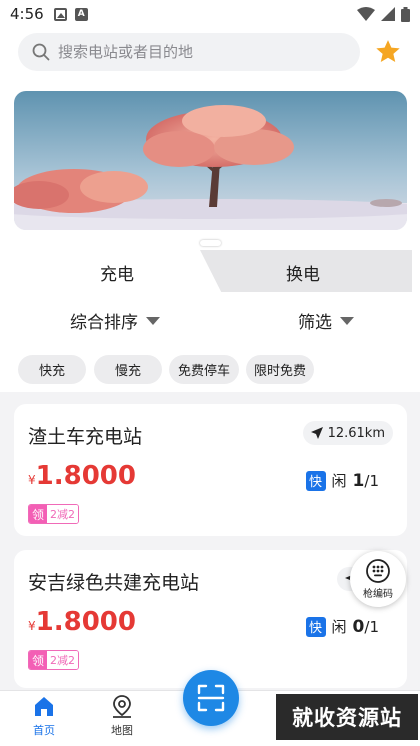  I want to click on charger-status: 快 闲 0/1, so click(342, 626).